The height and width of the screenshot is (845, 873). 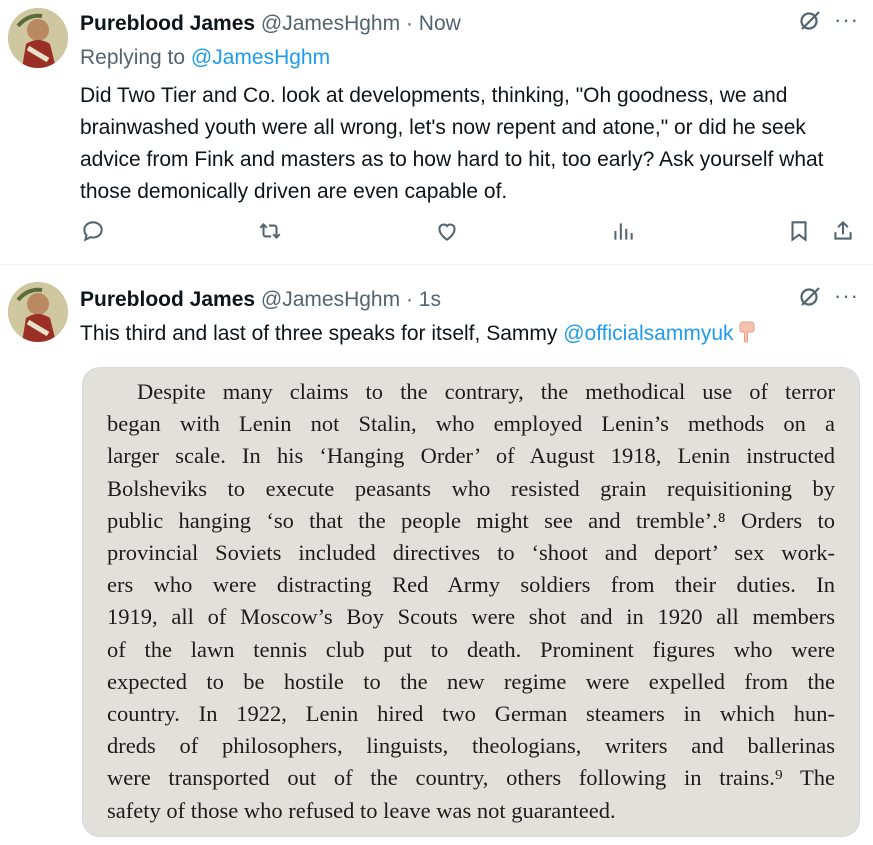 I want to click on replying-to: Replying to @JamesHghm, so click(x=205, y=58).